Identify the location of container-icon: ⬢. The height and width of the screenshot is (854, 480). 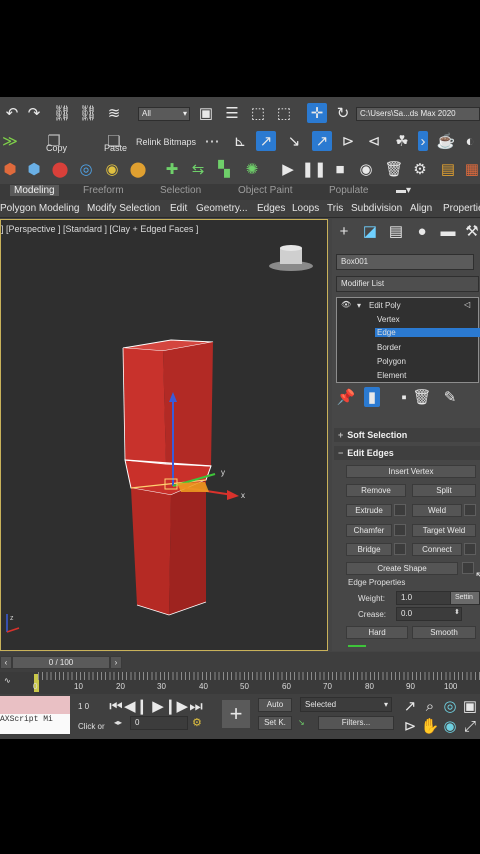
(34, 169).